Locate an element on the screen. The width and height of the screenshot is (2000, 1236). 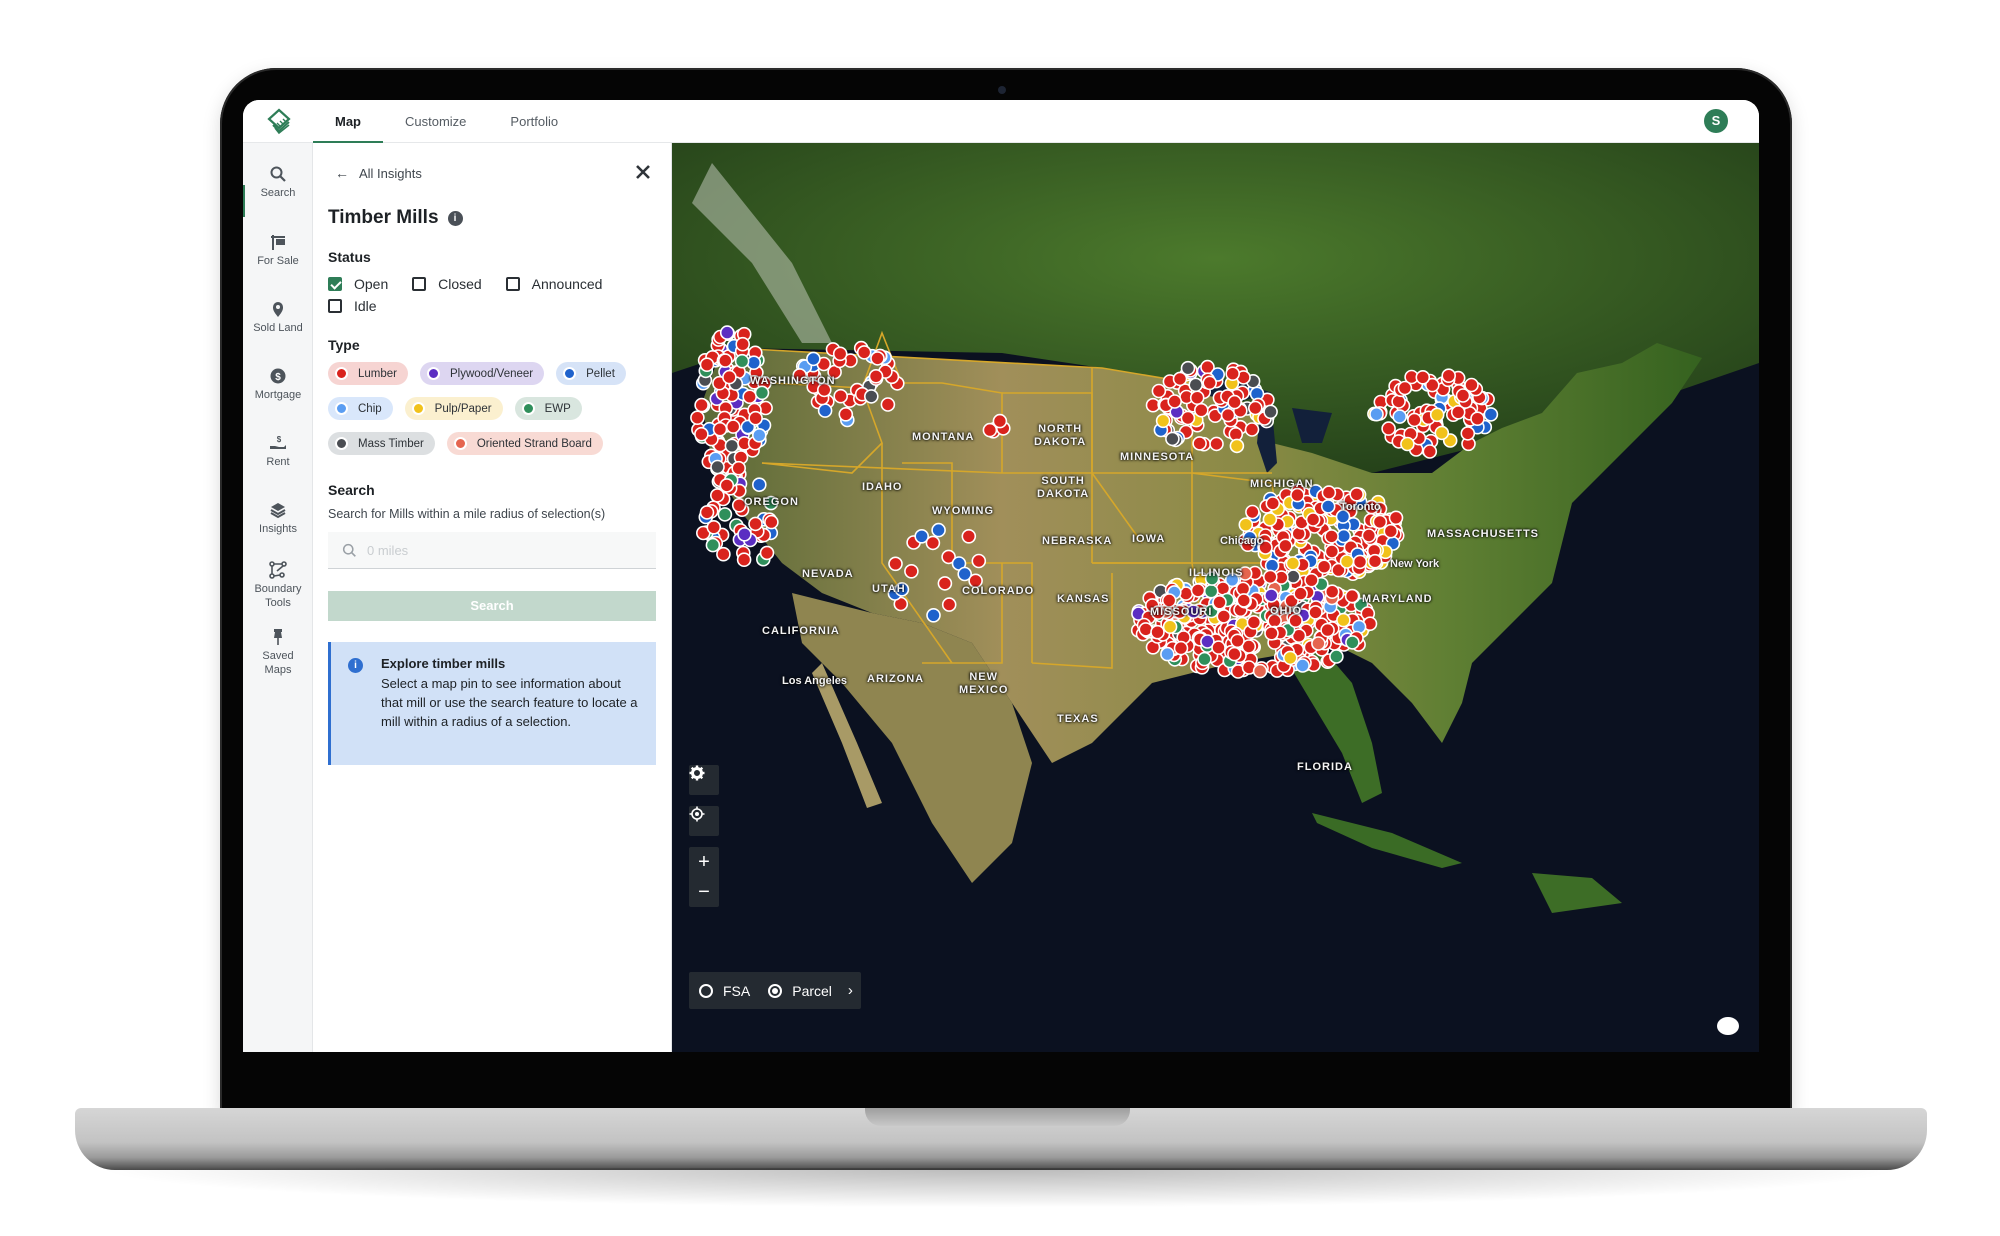
info-icon: i is located at coordinates (455, 218).